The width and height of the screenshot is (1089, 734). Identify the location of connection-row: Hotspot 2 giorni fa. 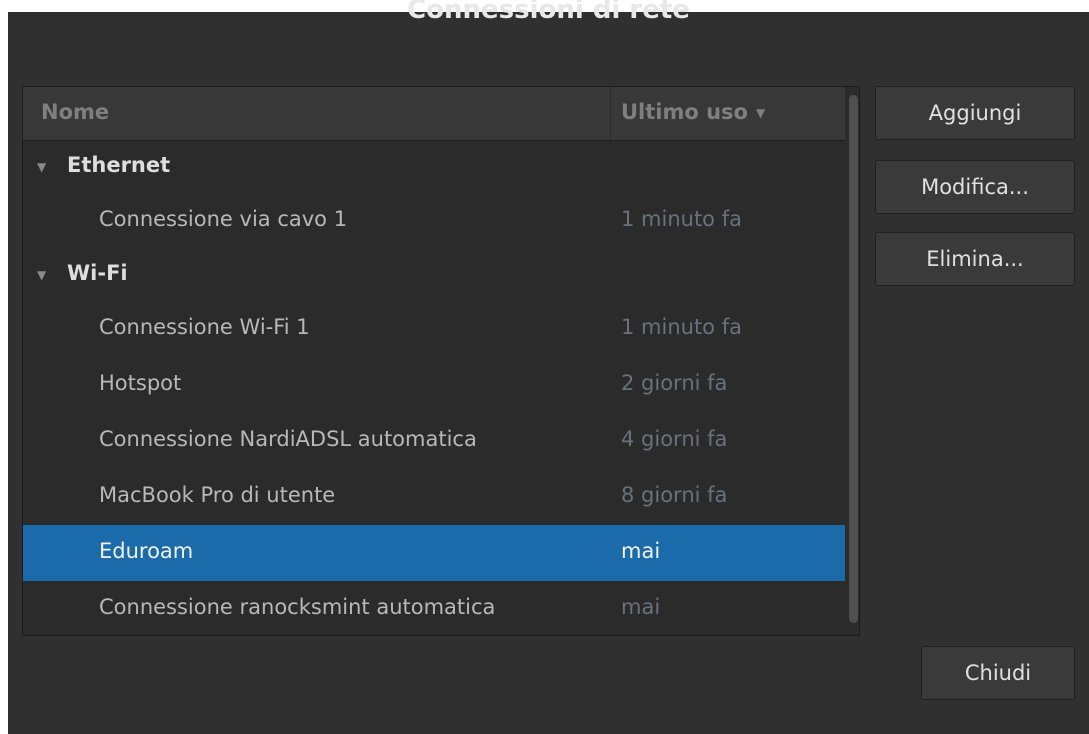
(434, 385).